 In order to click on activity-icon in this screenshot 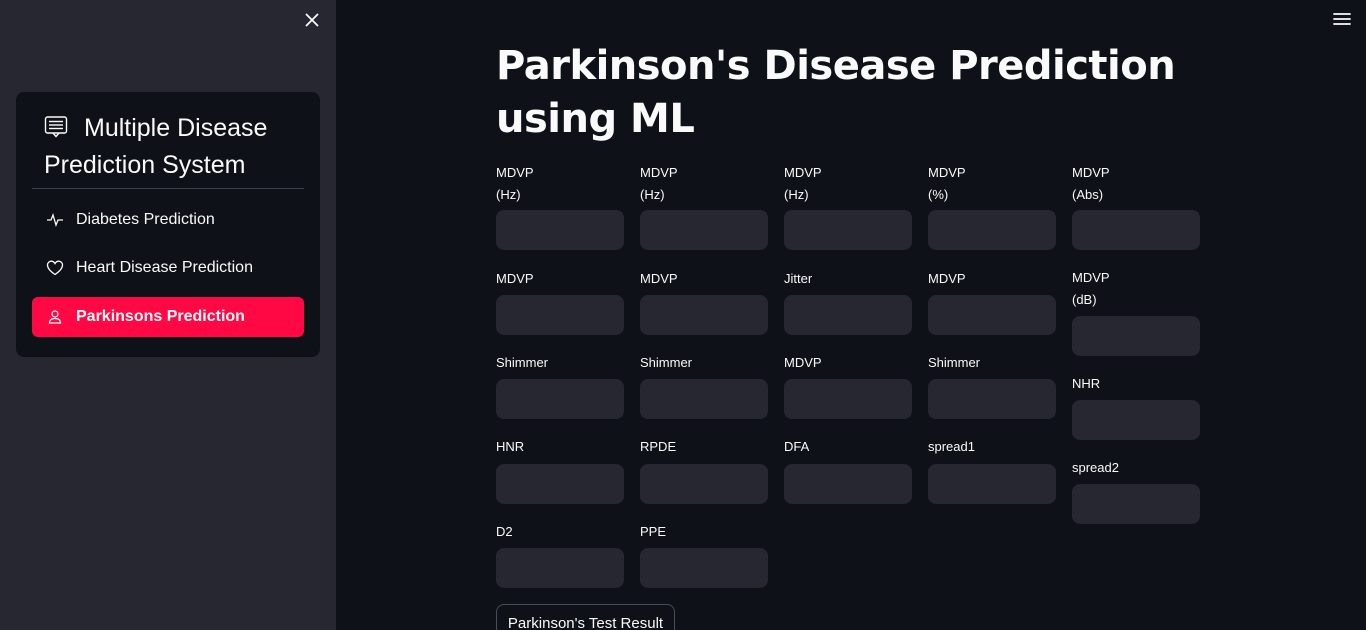, I will do `click(55, 220)`.